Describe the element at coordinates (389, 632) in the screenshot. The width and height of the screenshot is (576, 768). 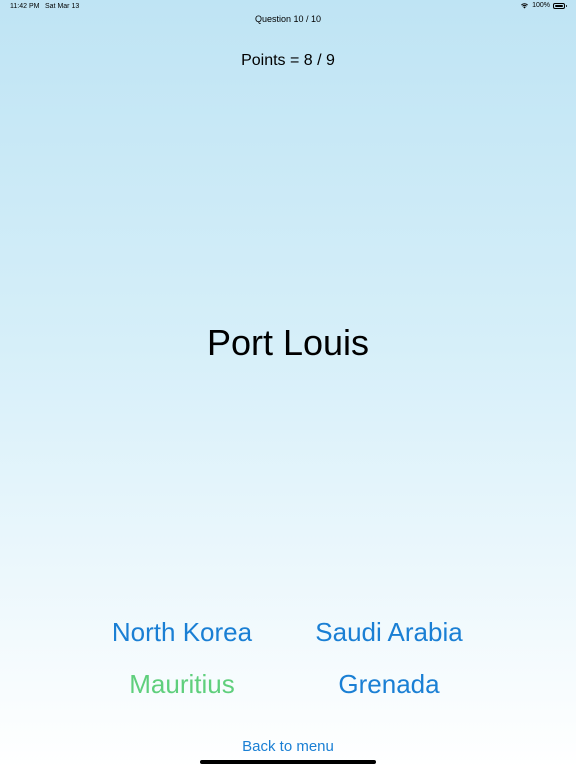
I see `answer-button-saudi-arabia: Saudi Arabia` at that location.